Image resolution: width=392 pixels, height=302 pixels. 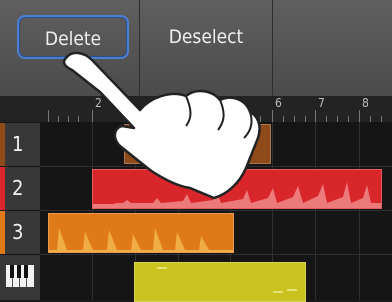 What do you see at coordinates (206, 37) in the screenshot?
I see `deselect-button: Deselect` at bounding box center [206, 37].